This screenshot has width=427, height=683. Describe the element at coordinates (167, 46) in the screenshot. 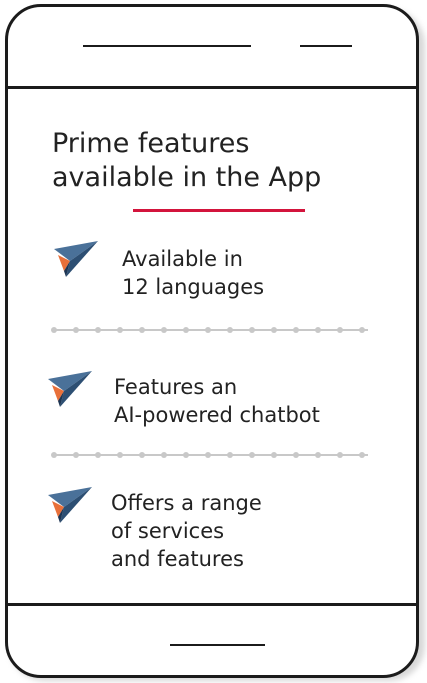

I see `speaker-line` at that location.